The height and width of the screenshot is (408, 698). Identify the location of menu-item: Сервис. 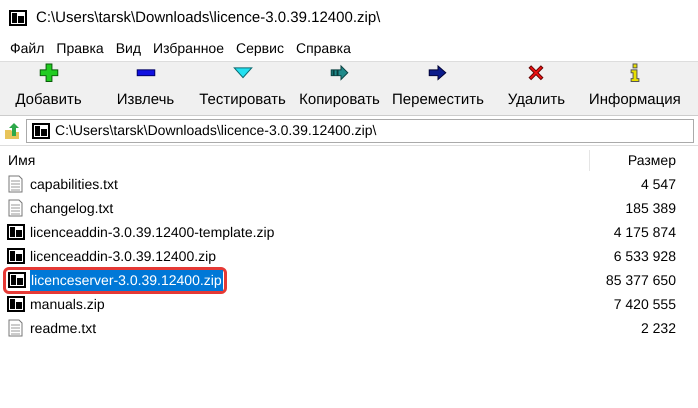
(260, 48).